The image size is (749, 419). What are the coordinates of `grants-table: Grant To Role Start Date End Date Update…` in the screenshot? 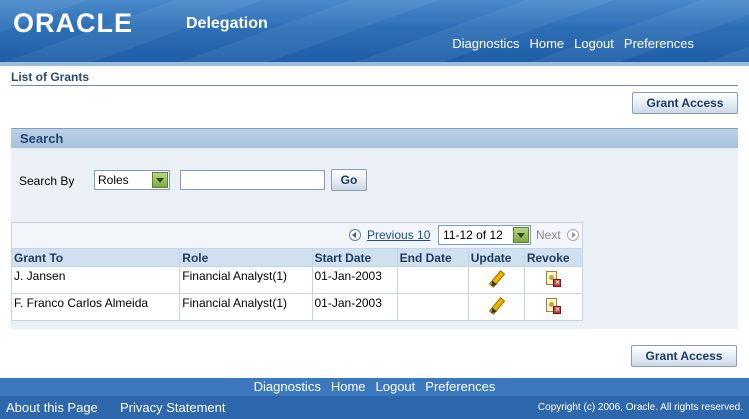 It's located at (297, 284).